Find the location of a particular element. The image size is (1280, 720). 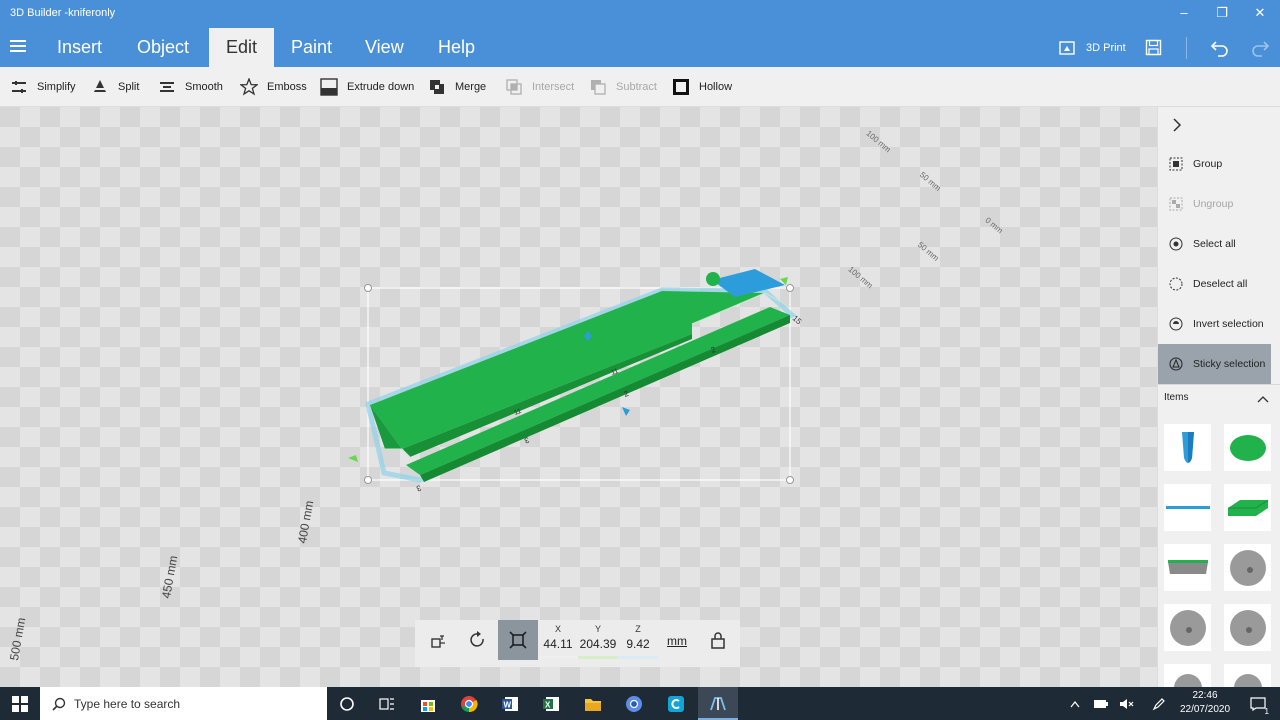

task-view-button is located at coordinates (387, 703).